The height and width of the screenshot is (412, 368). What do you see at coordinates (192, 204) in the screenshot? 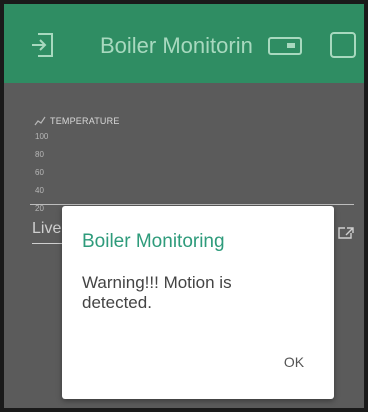
I see `chart-baseline` at bounding box center [192, 204].